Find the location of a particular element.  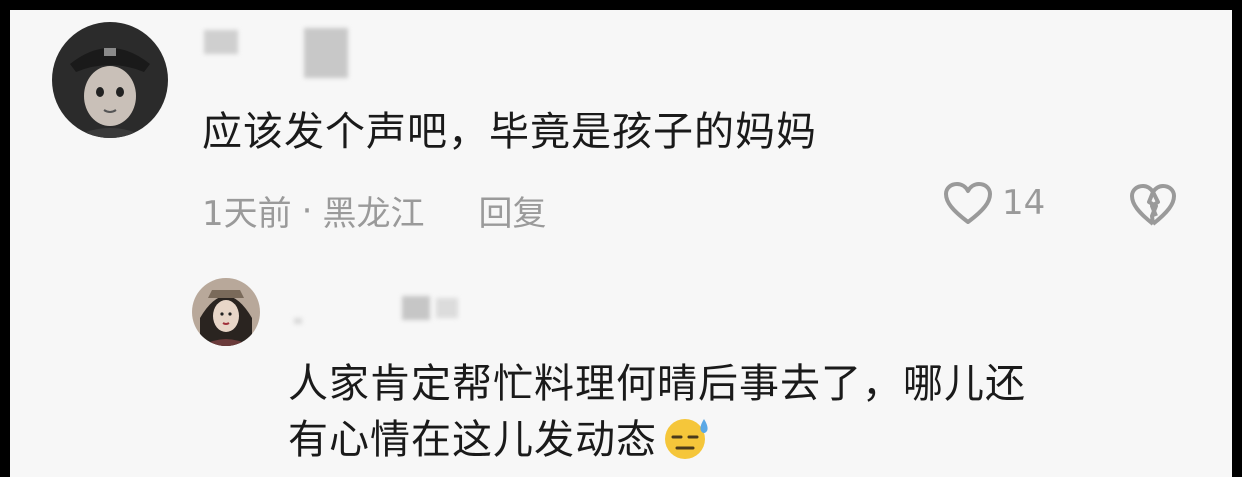

broken-heart-icon is located at coordinates (1153, 205).